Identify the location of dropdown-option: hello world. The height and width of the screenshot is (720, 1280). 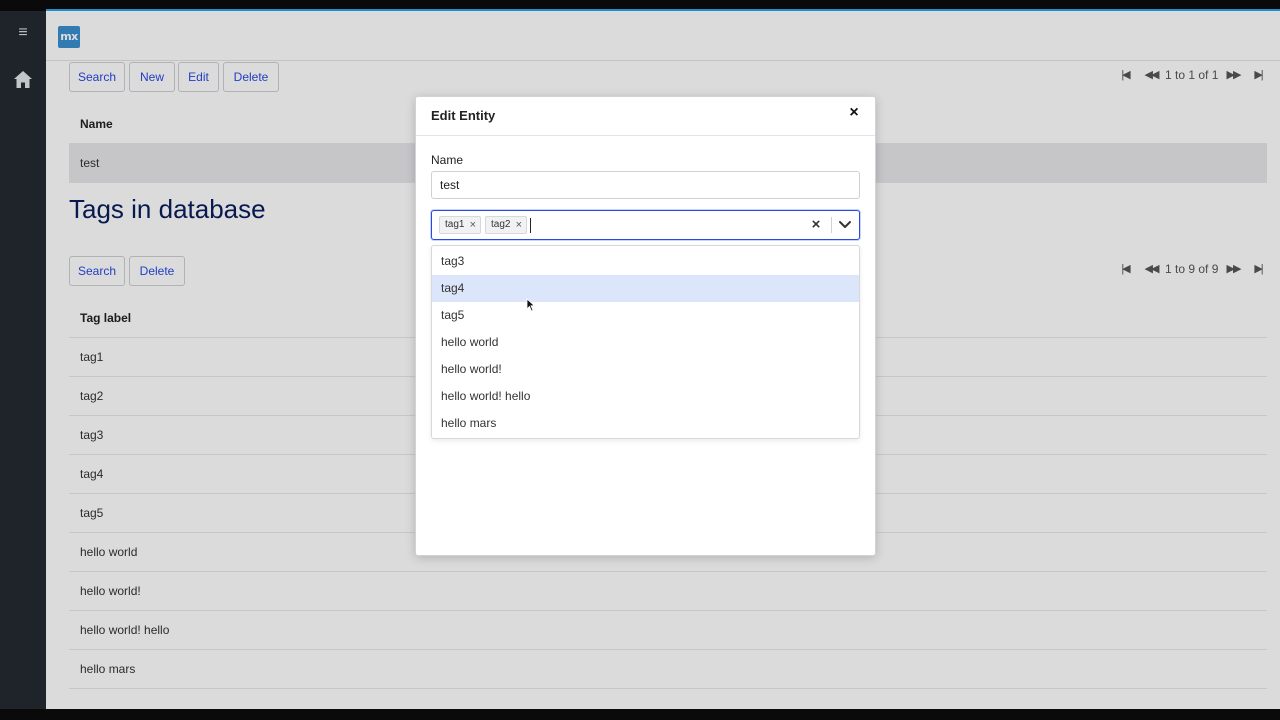
(645, 342).